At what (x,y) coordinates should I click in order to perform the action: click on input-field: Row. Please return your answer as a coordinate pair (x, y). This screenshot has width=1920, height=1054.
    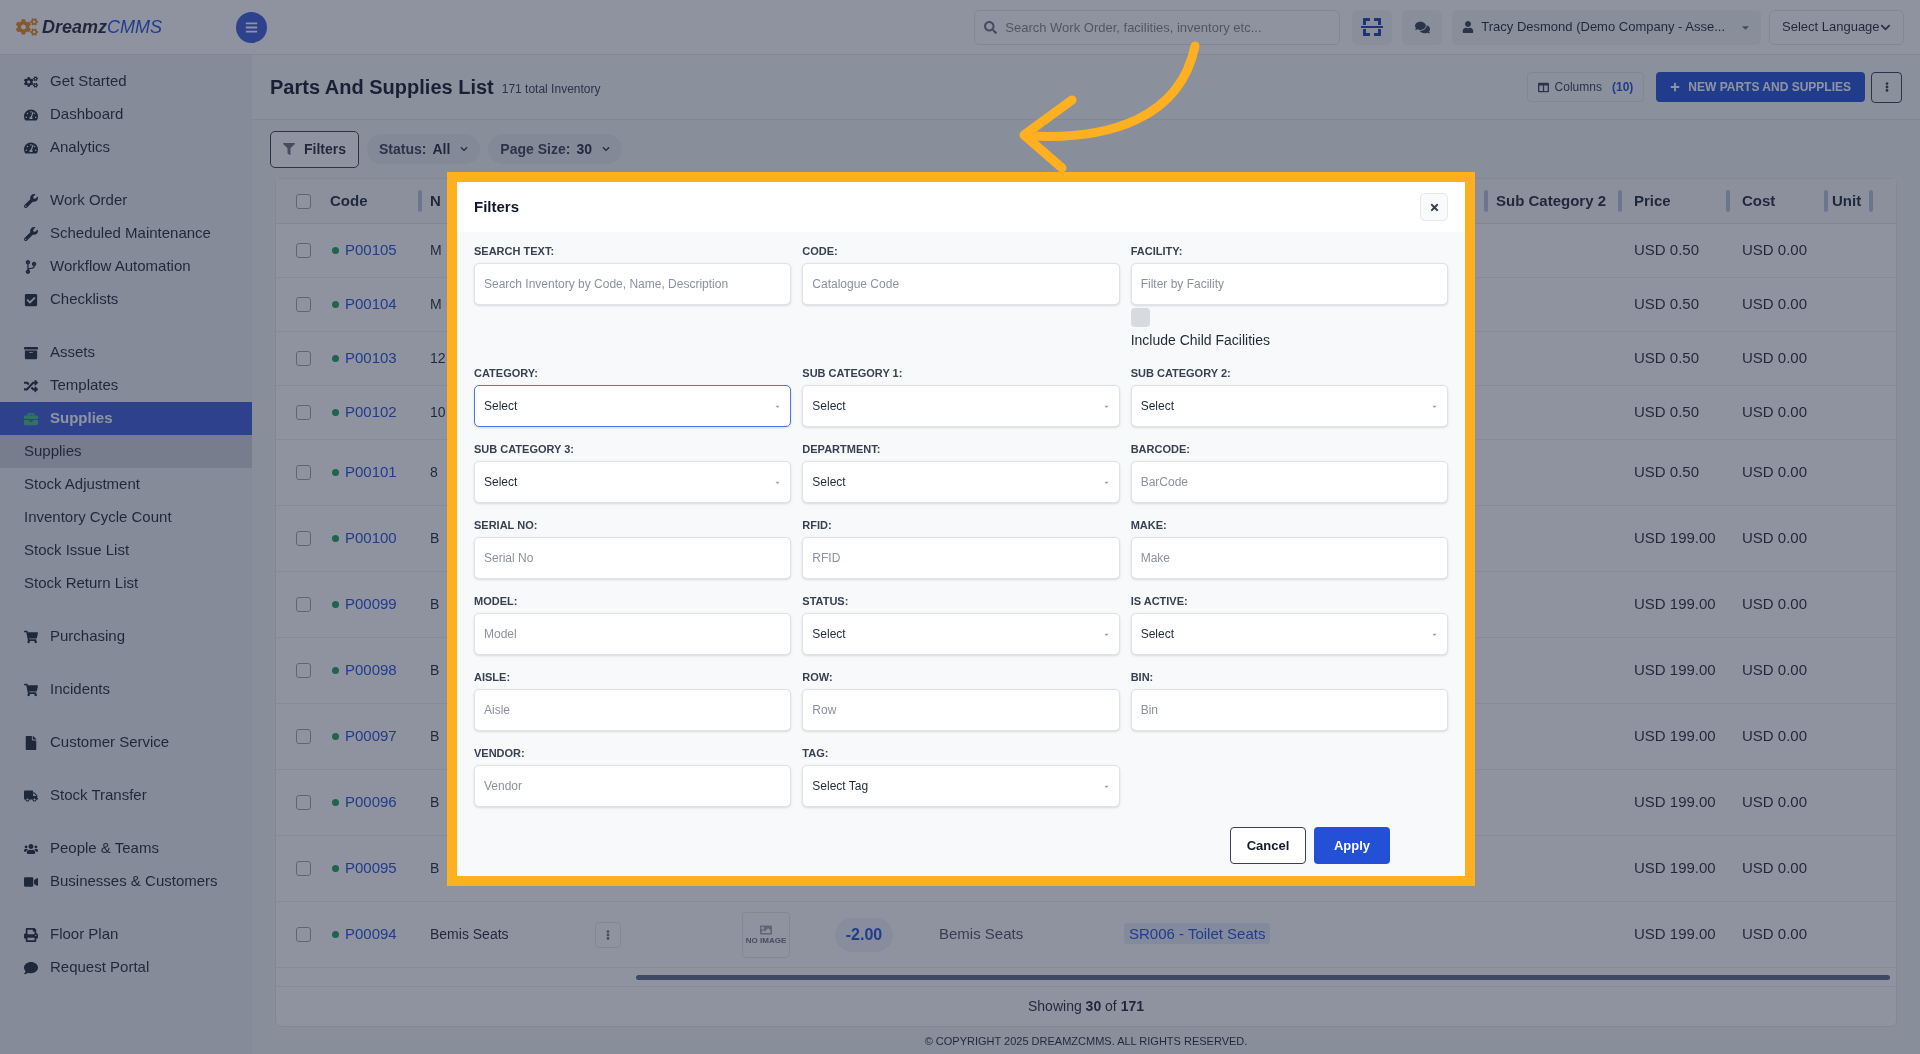
    Looking at the image, I should click on (961, 710).